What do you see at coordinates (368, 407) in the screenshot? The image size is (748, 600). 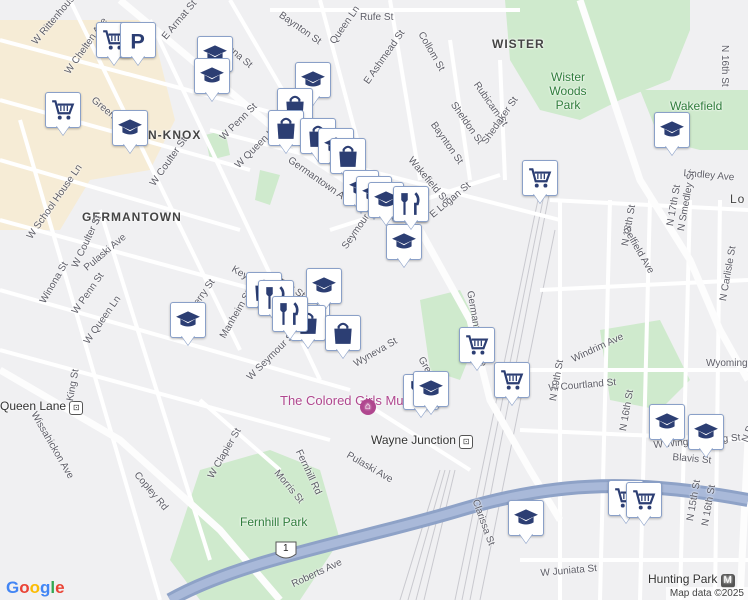 I see `museum-icon: ⌂` at bounding box center [368, 407].